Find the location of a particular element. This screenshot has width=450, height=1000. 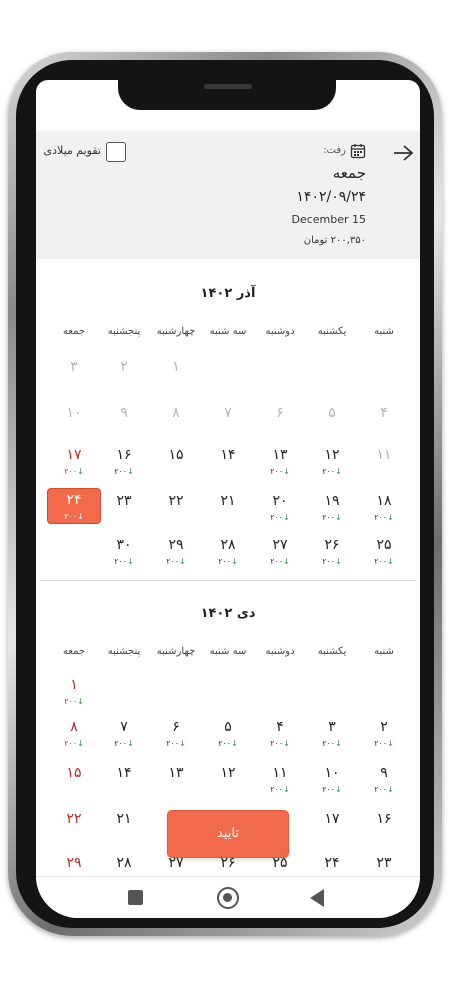

calendar-day: ۷ ۲۰۰↓ is located at coordinates (124, 736).